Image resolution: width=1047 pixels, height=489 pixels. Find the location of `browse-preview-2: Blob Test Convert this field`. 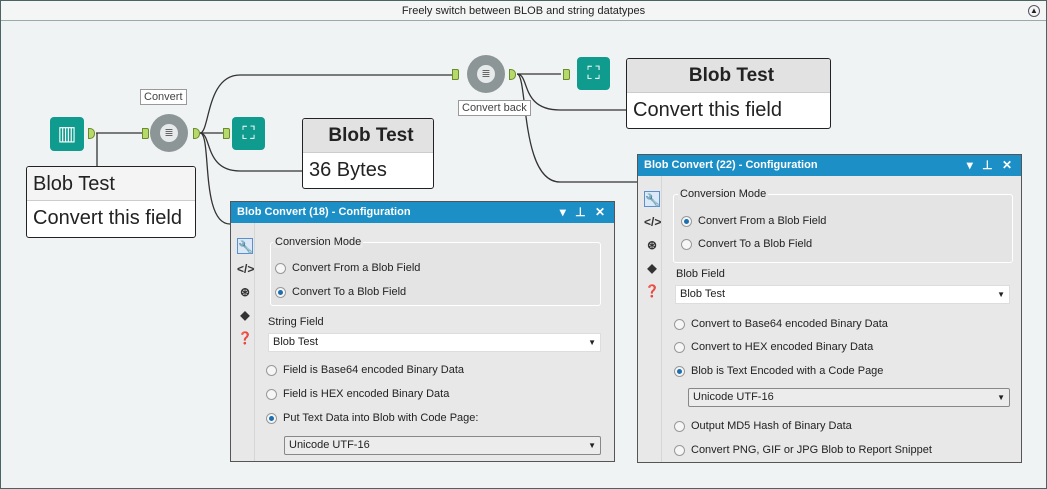

browse-preview-2: Blob Test Convert this field is located at coordinates (728, 93).